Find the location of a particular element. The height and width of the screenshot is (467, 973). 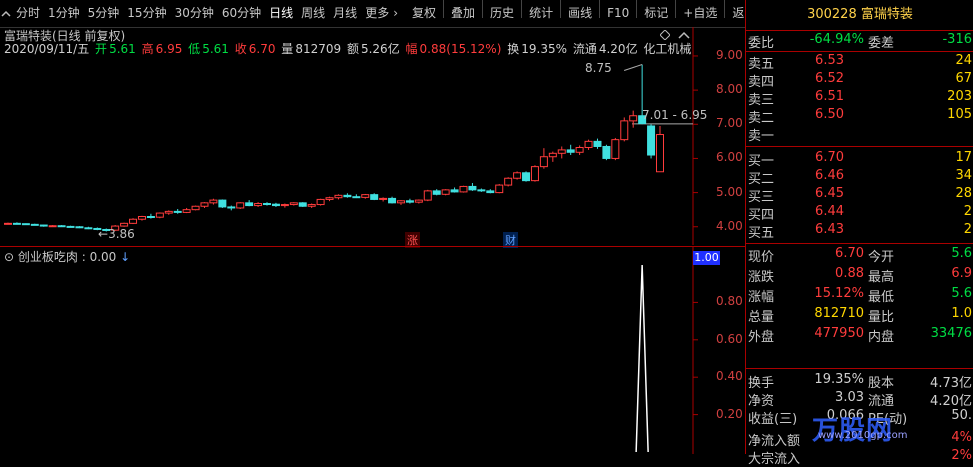

divider-line is located at coordinates (859, 368).